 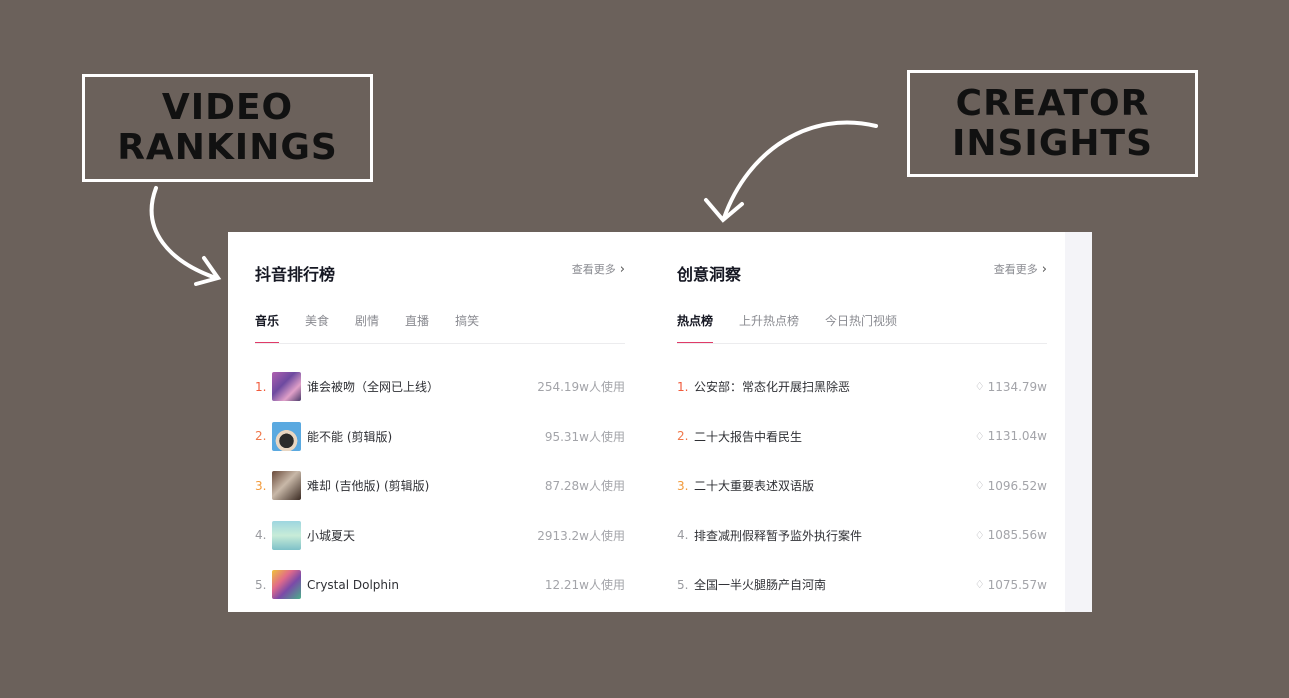 I want to click on creator-insights-callout: CREATOR INSIGHTS, so click(x=1052, y=123).